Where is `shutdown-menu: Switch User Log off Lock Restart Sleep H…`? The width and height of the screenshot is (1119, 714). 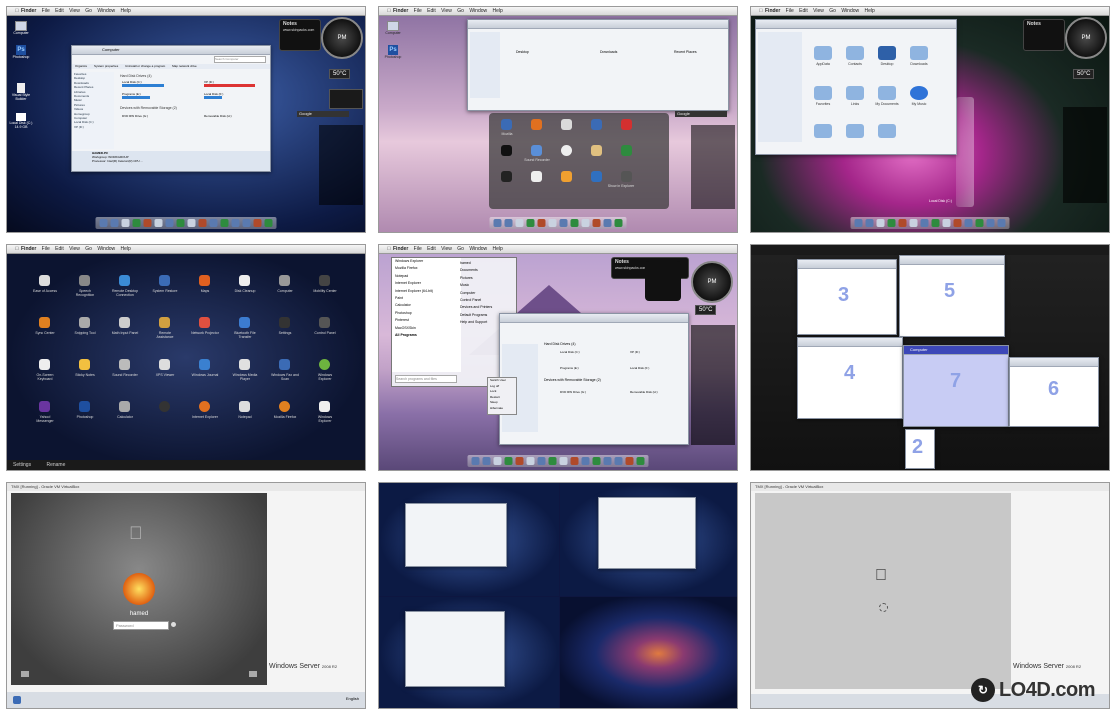 shutdown-menu: Switch User Log off Lock Restart Sleep H… is located at coordinates (502, 396).